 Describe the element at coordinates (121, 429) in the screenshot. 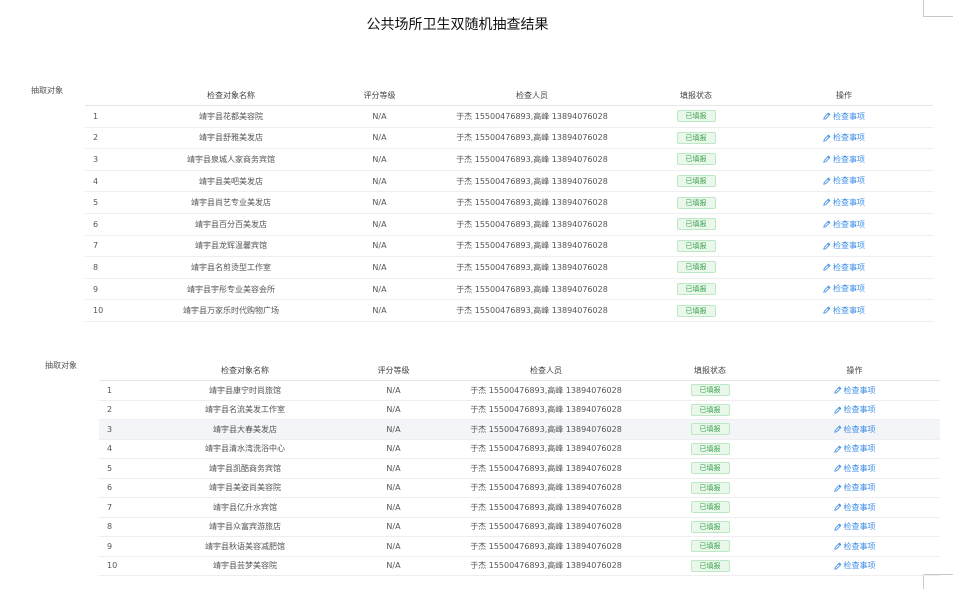

I see `row-index: 3` at that location.